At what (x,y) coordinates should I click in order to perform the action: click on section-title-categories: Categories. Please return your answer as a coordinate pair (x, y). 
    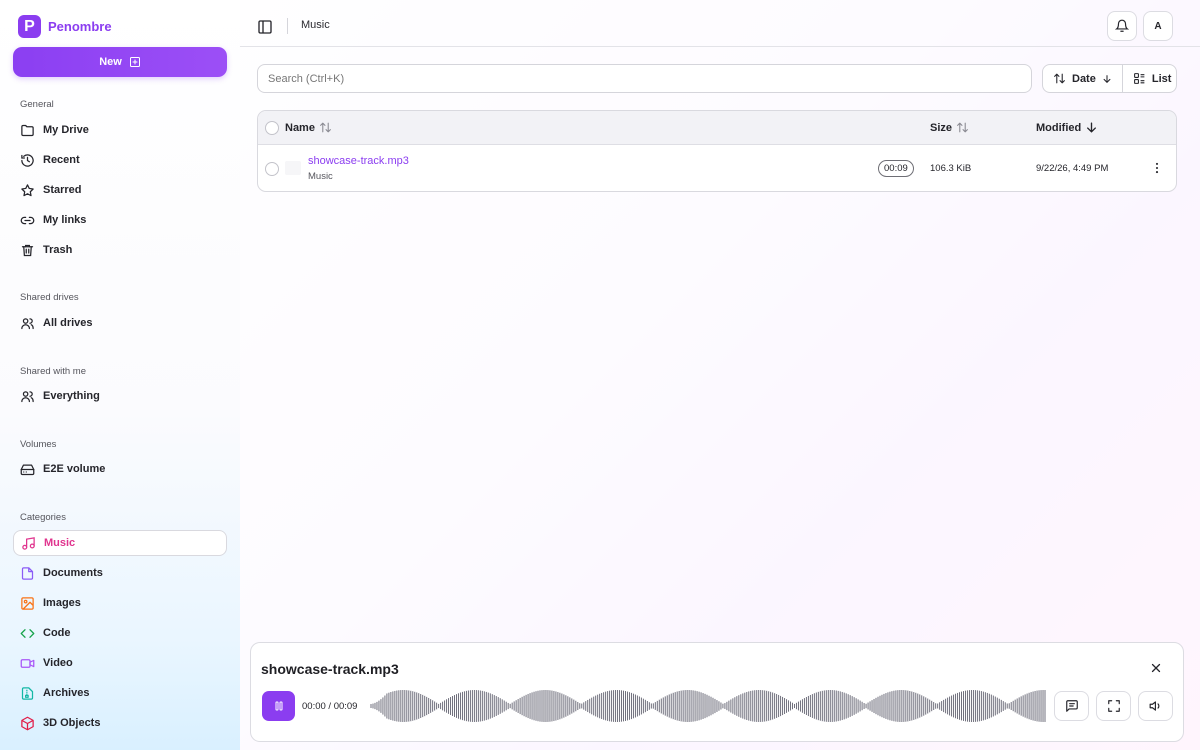
    Looking at the image, I should click on (43, 517).